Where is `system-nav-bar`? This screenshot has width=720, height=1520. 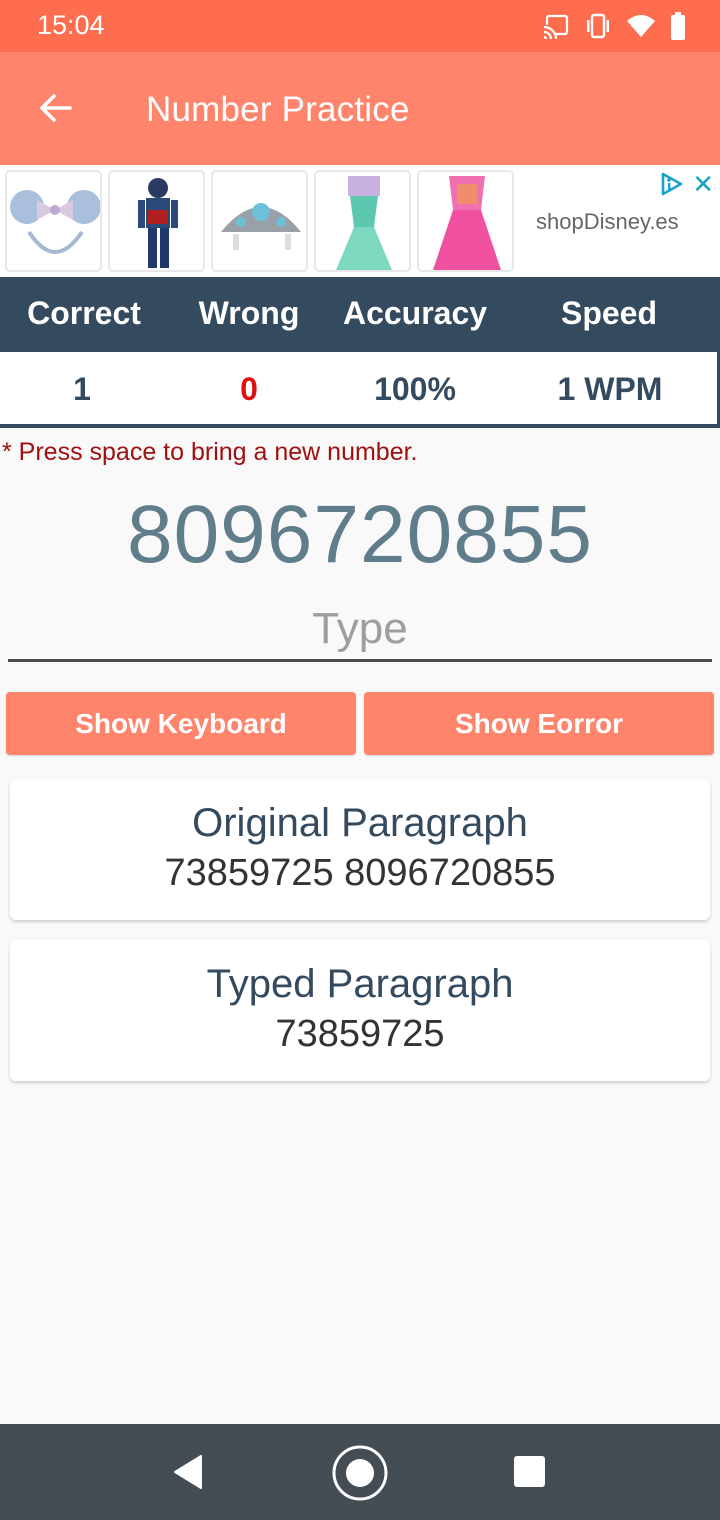
system-nav-bar is located at coordinates (360, 1472).